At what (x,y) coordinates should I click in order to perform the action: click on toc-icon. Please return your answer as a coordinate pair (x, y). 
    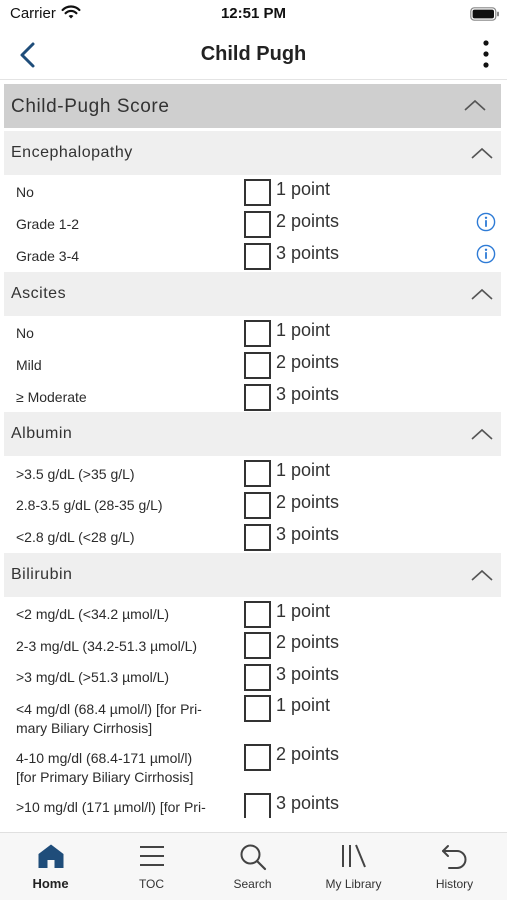
    Looking at the image, I should click on (151, 856).